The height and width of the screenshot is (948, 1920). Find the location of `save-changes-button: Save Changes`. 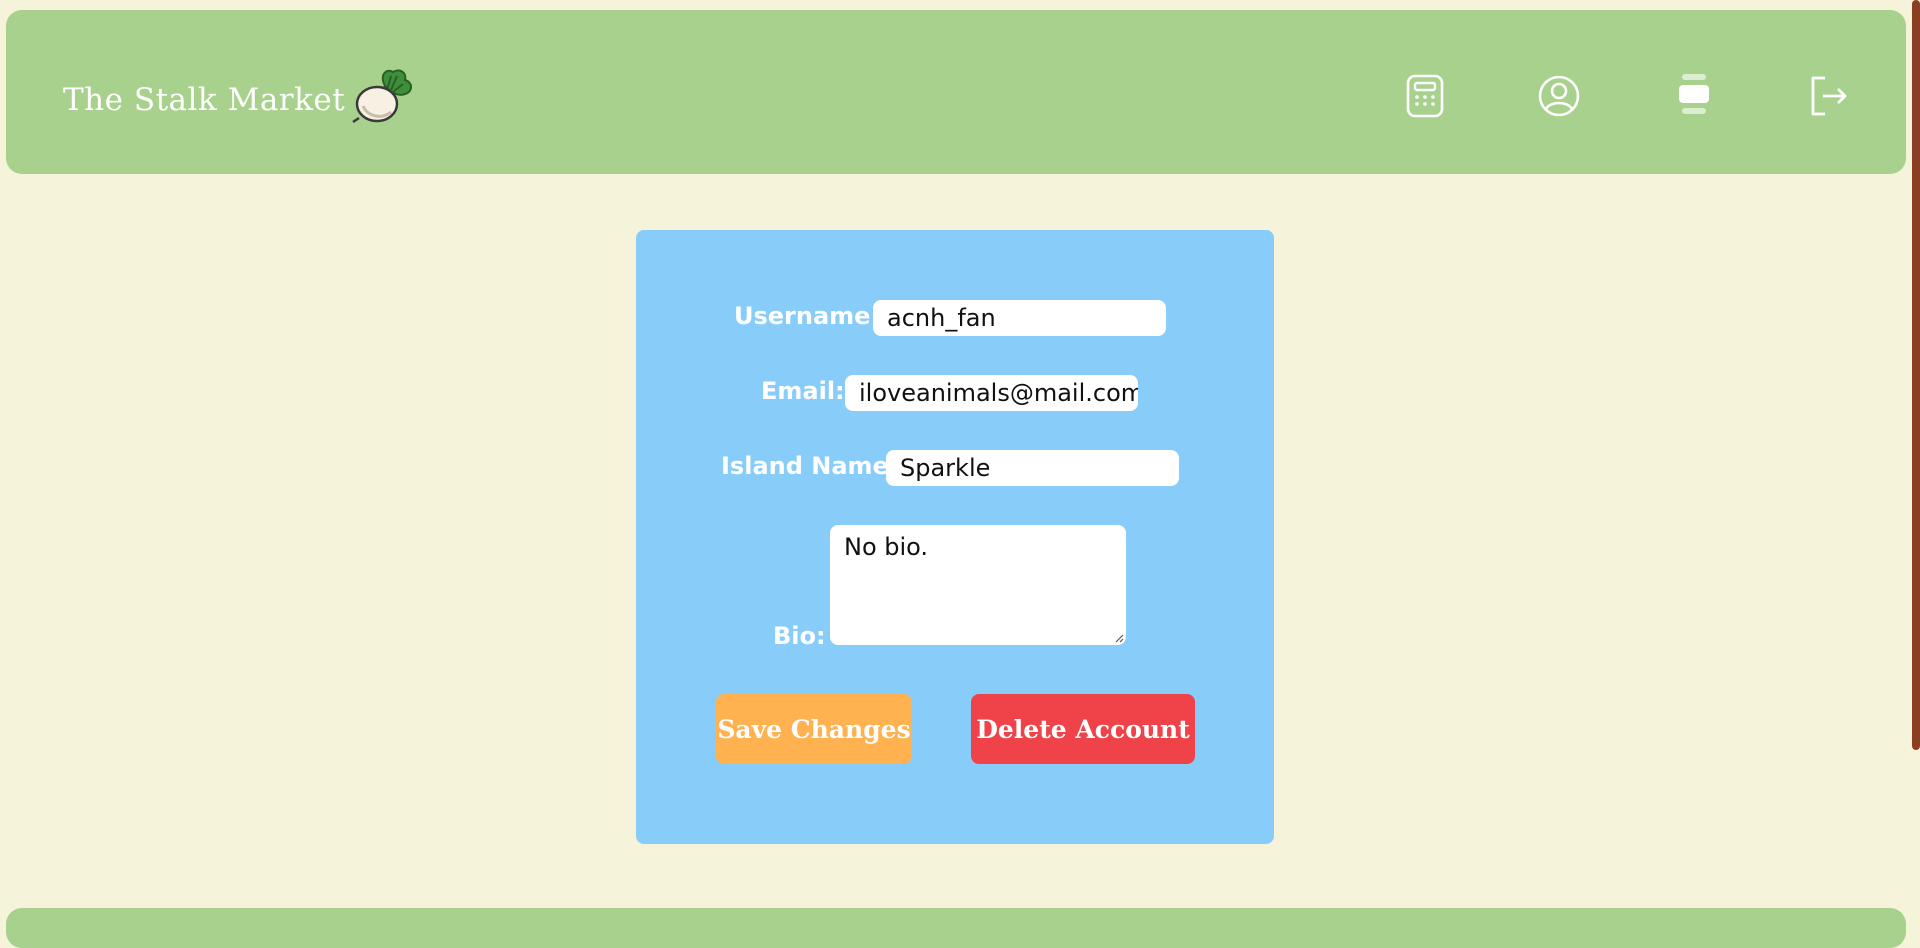

save-changes-button: Save Changes is located at coordinates (814, 729).